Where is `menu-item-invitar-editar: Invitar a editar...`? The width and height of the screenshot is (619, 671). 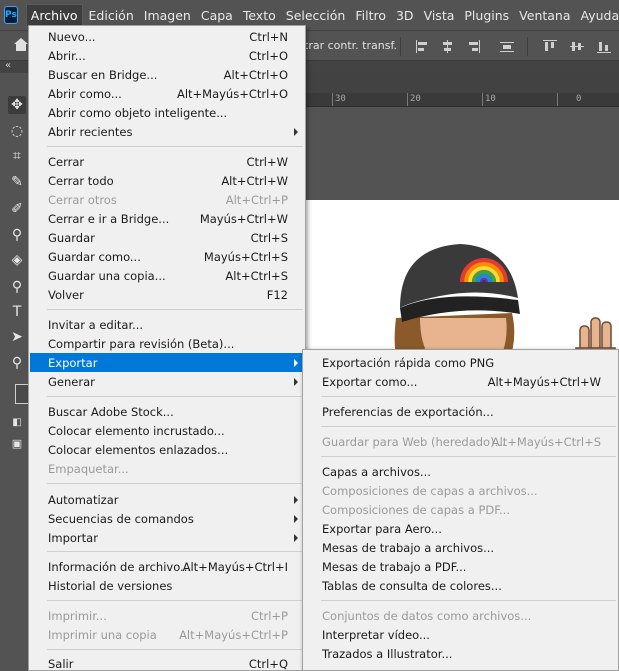 menu-item-invitar-editar: Invitar a editar... is located at coordinates (167, 324).